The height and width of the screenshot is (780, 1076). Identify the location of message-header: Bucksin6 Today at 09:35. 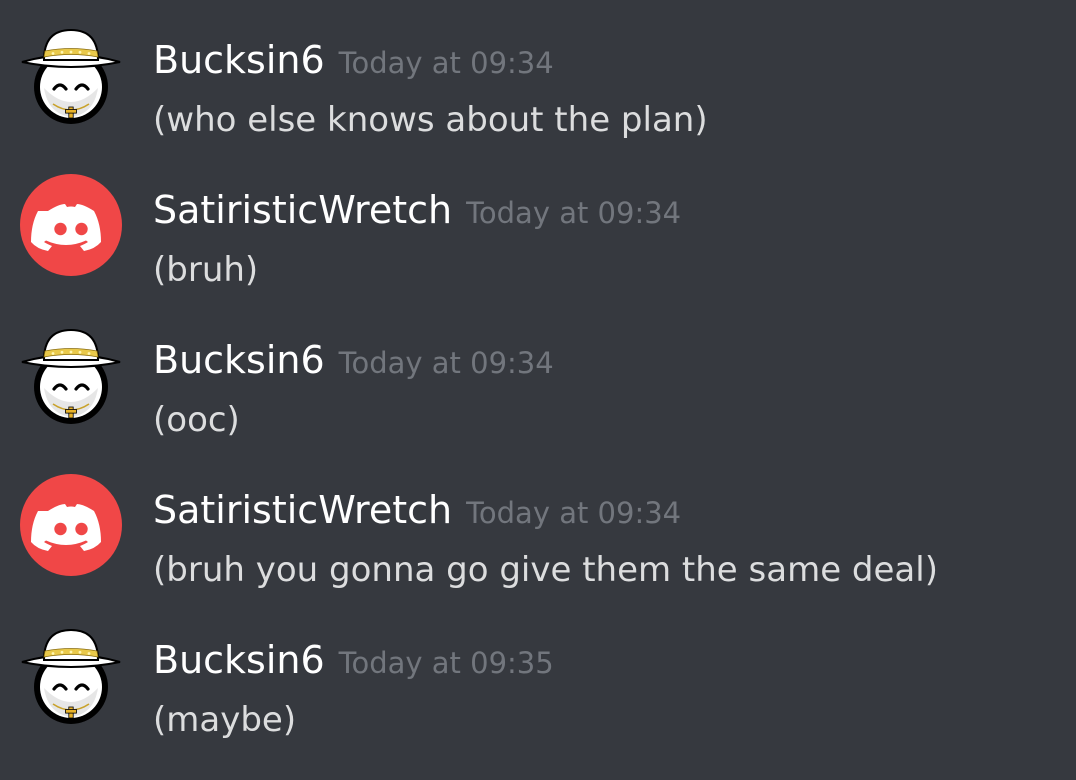
(353, 664).